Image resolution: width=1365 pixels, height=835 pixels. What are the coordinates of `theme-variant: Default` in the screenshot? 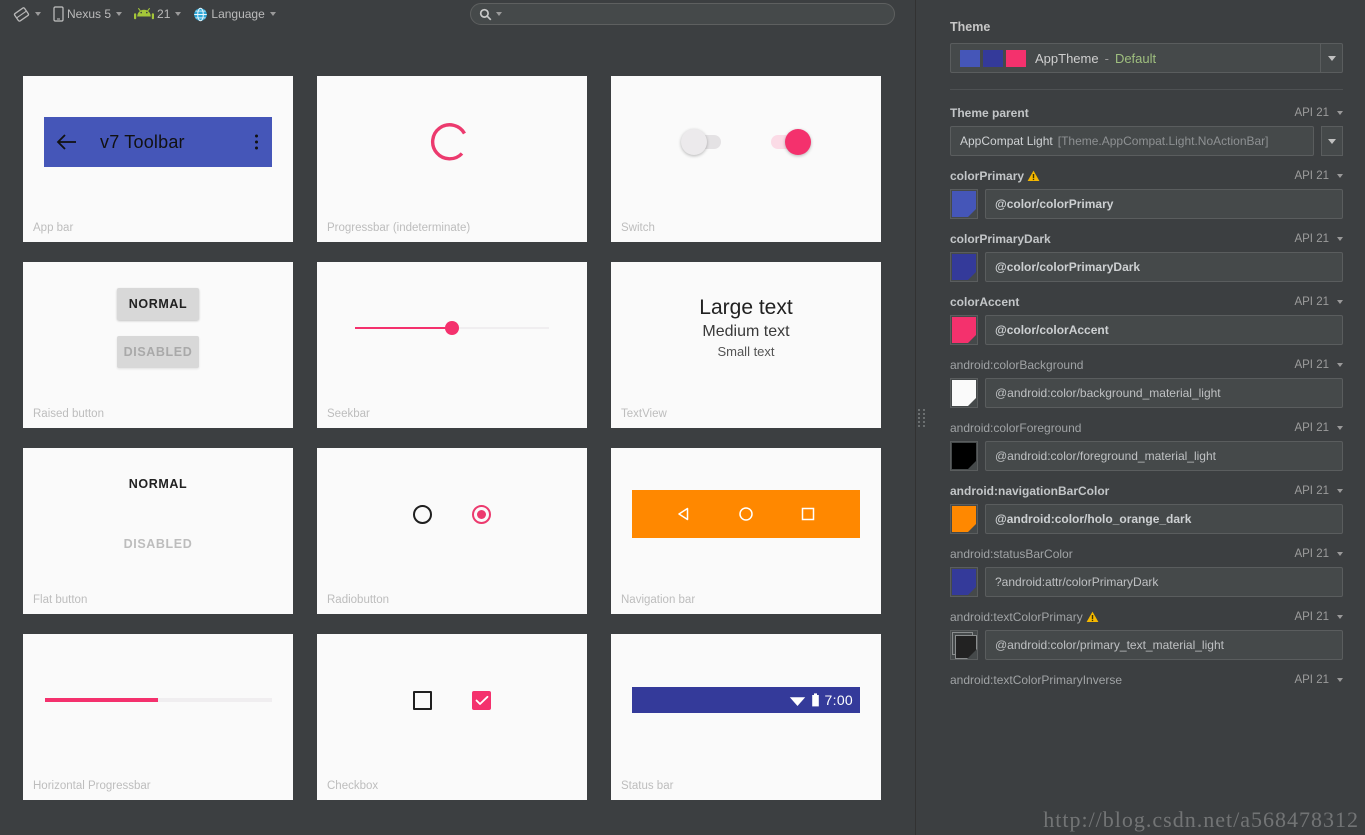 It's located at (1135, 58).